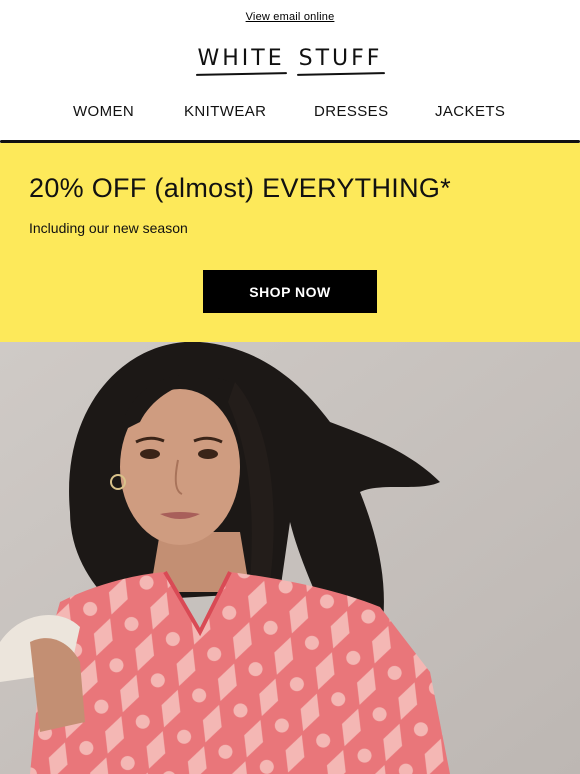 This screenshot has width=580, height=774. What do you see at coordinates (240, 188) in the screenshot?
I see `promo-title: 20% OFF (almost) EVERYTHING*` at bounding box center [240, 188].